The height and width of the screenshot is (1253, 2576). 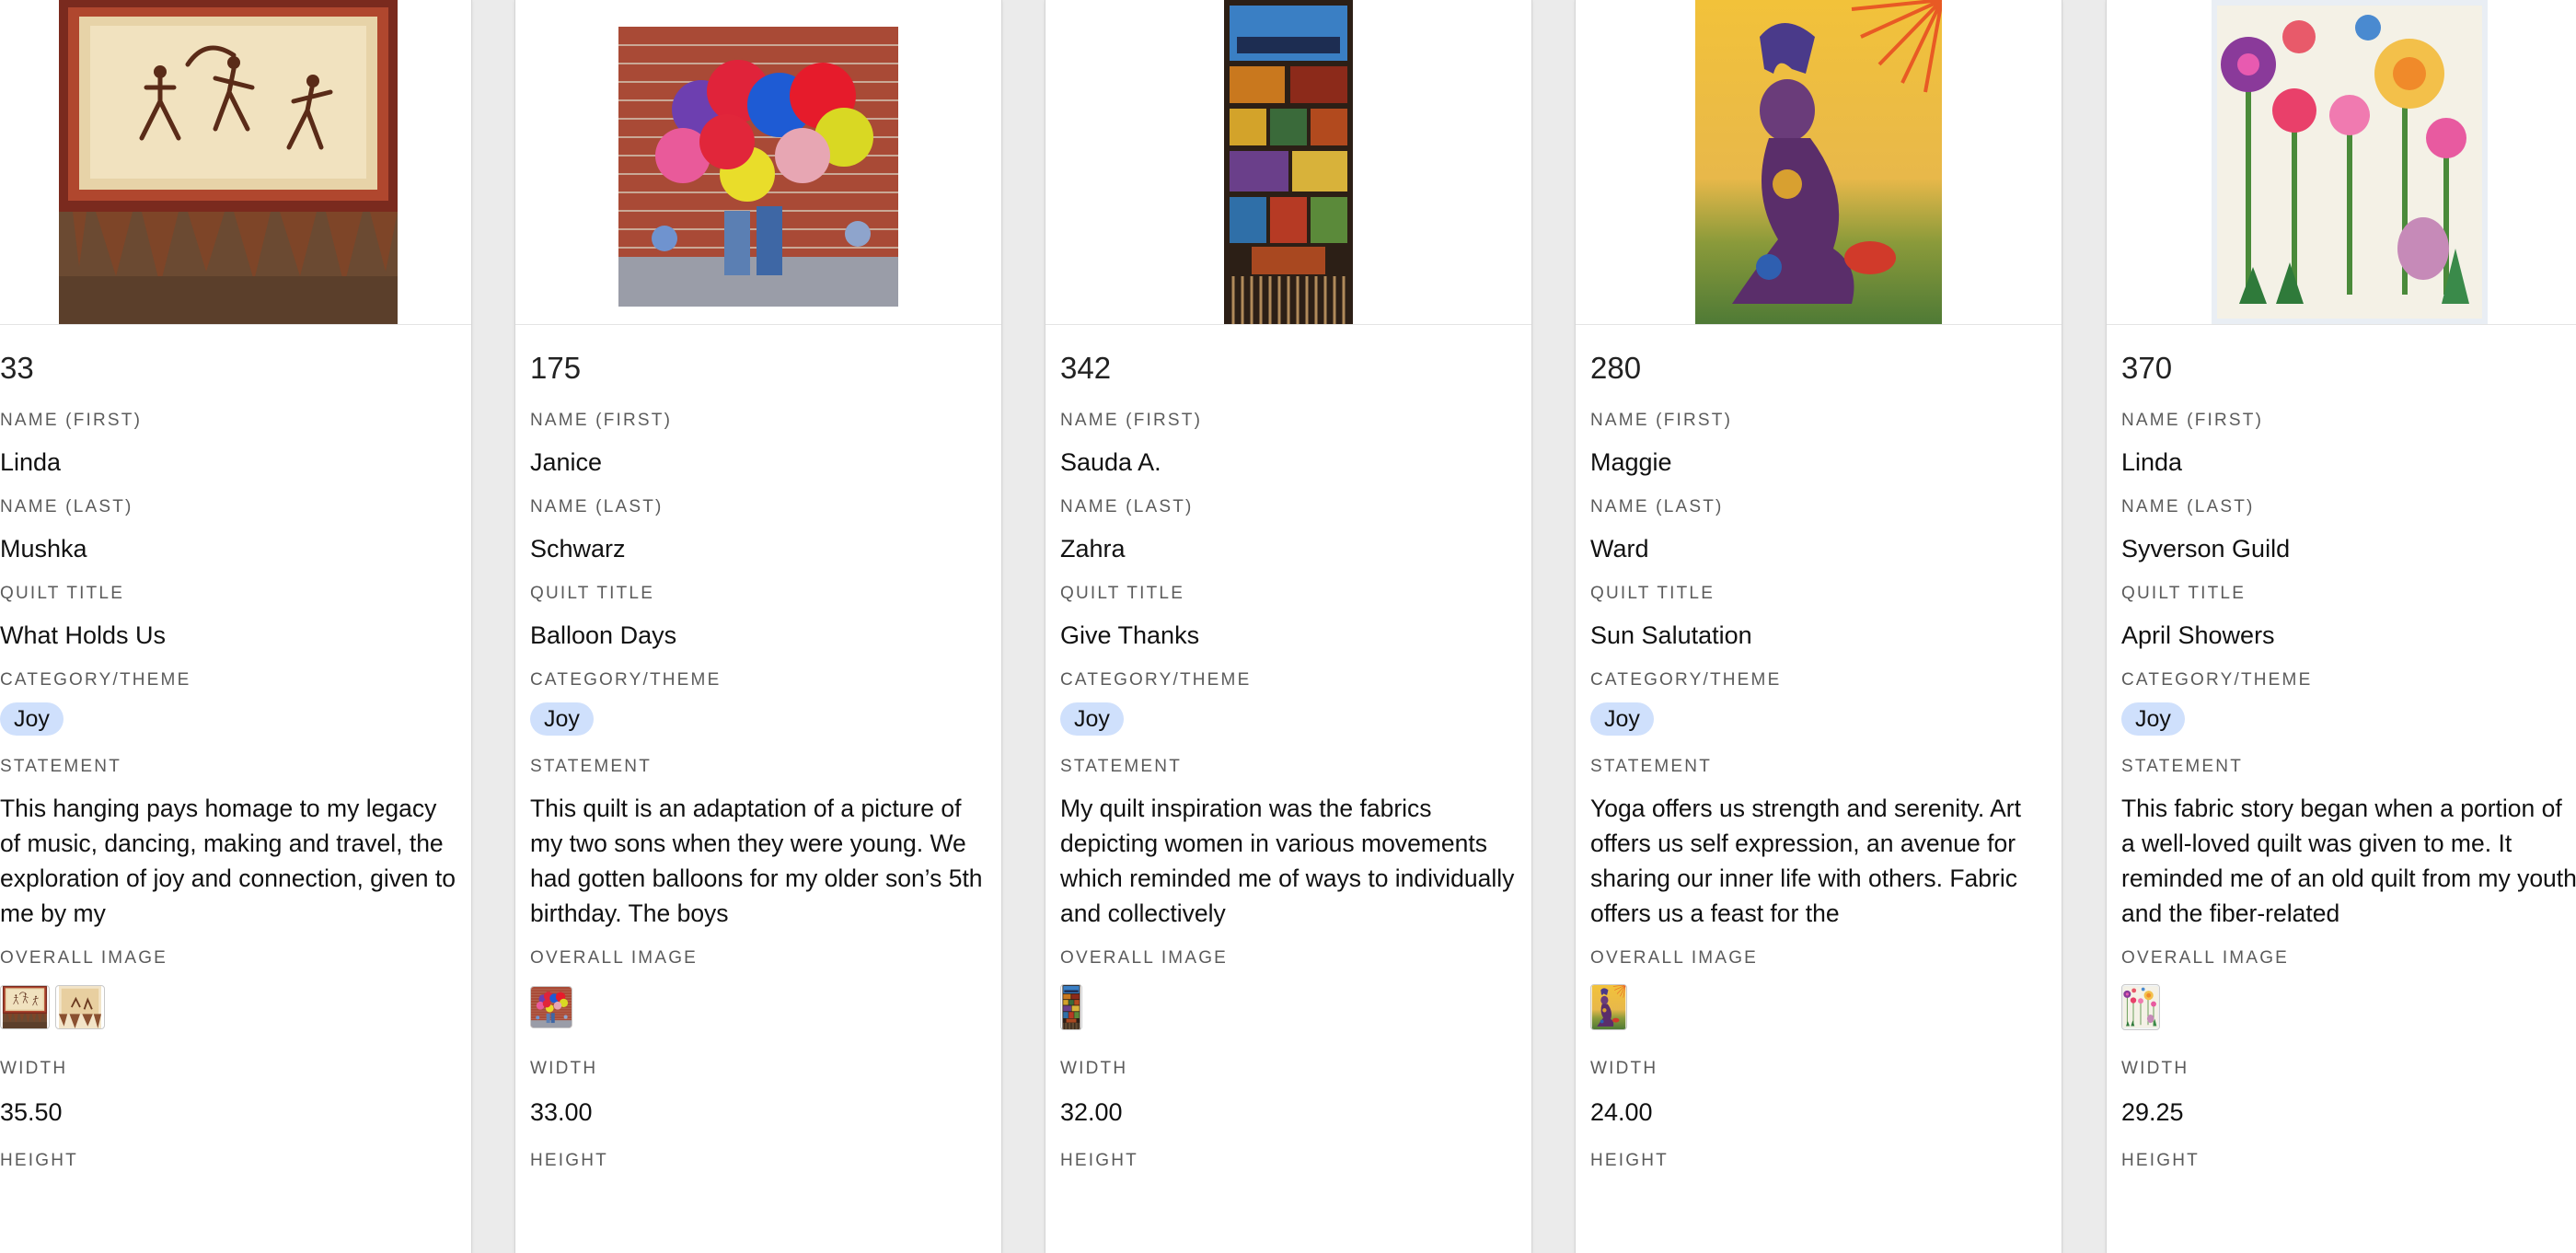 I want to click on width-value: 24.00, so click(x=1621, y=1112).